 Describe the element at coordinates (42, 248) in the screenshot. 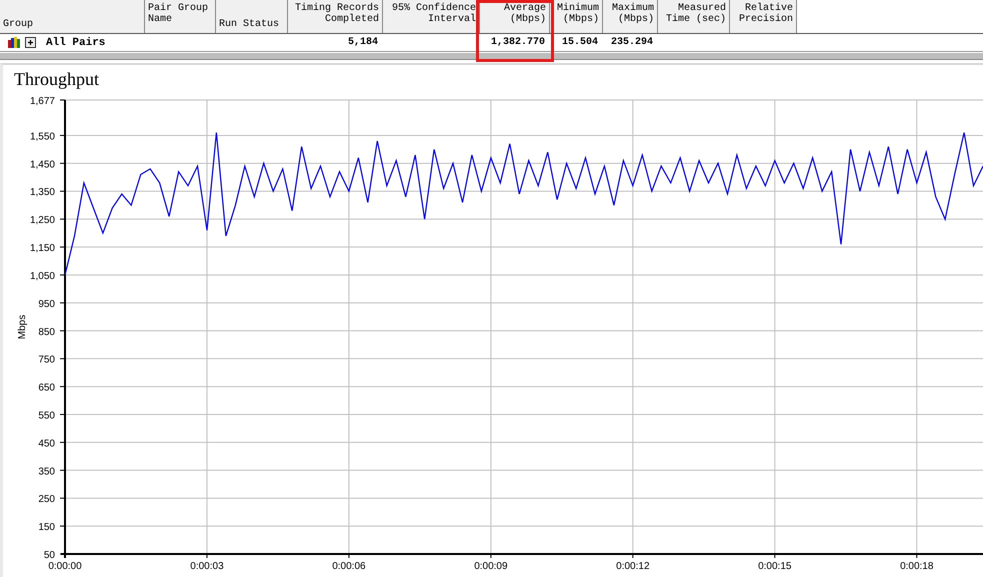

I see `axis-tick-label: 1,150` at that location.